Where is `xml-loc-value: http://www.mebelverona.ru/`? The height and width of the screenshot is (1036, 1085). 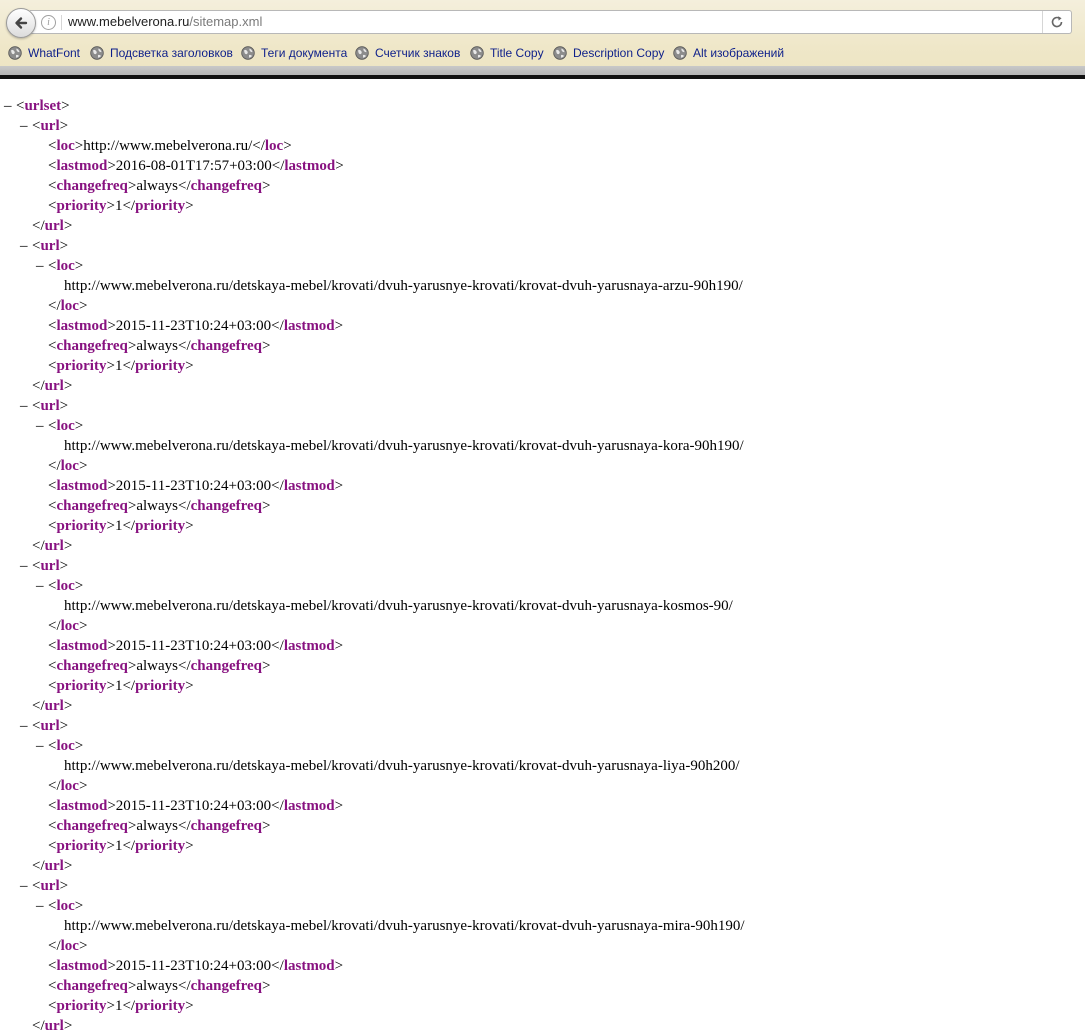
xml-loc-value: http://www.mebelverona.ru/ is located at coordinates (168, 146).